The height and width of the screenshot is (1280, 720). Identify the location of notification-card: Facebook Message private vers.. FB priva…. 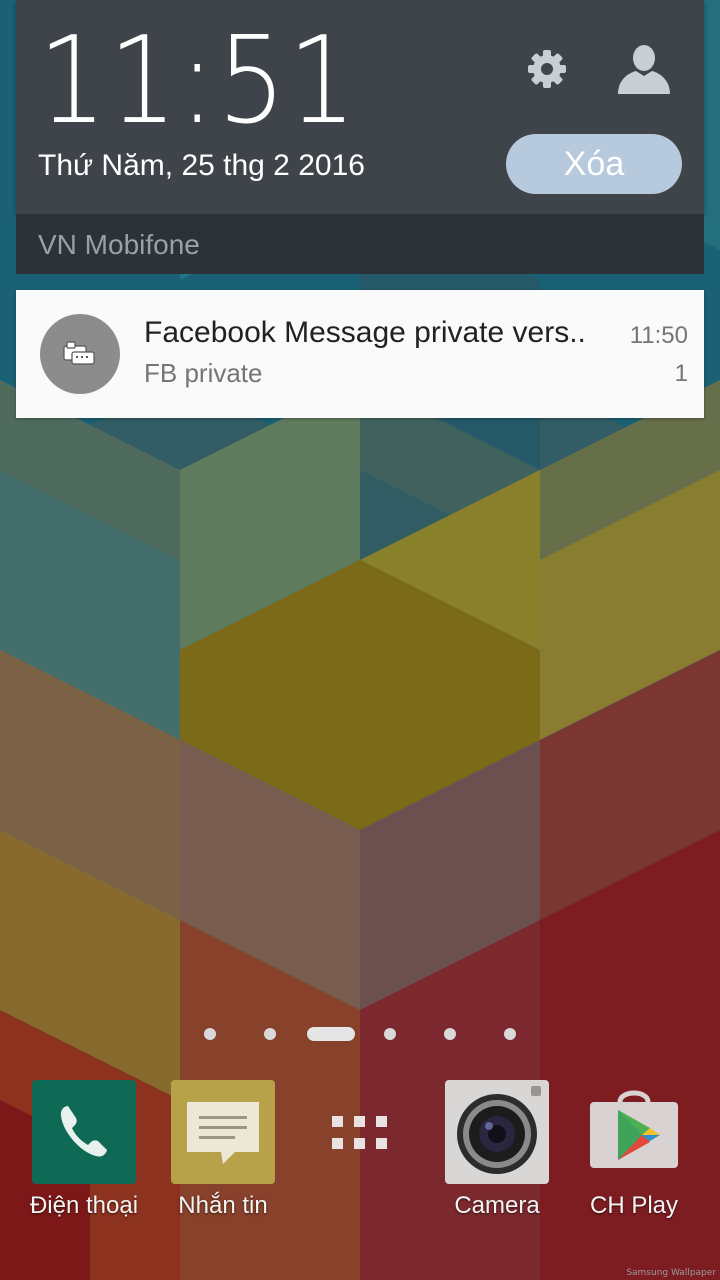
(360, 354).